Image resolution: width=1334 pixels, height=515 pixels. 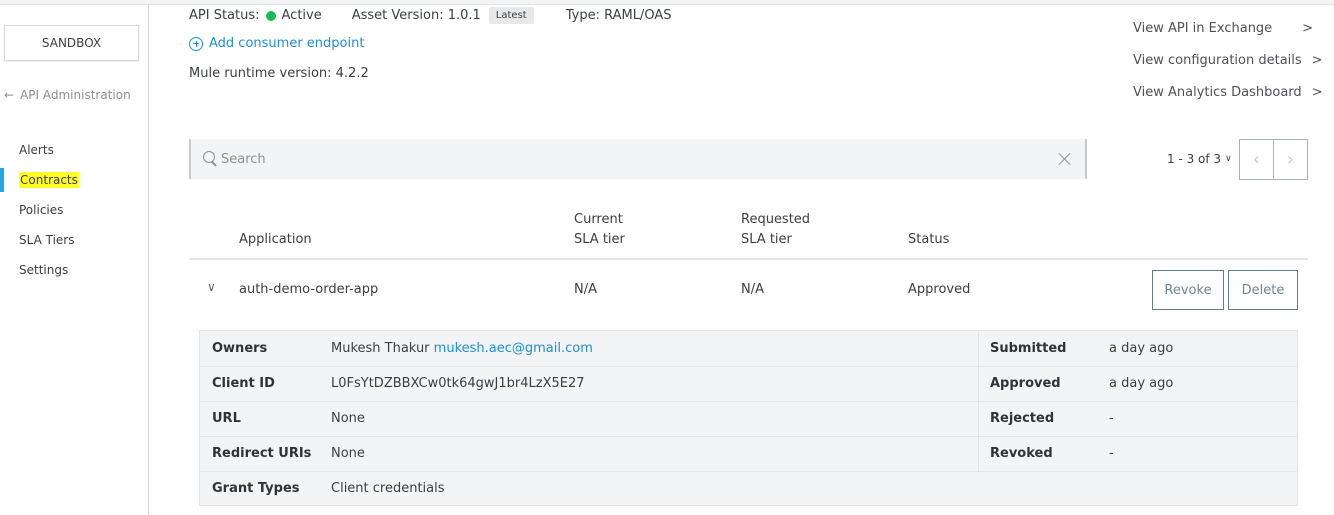 I want to click on current-sla-tier: N/A, so click(x=585, y=289).